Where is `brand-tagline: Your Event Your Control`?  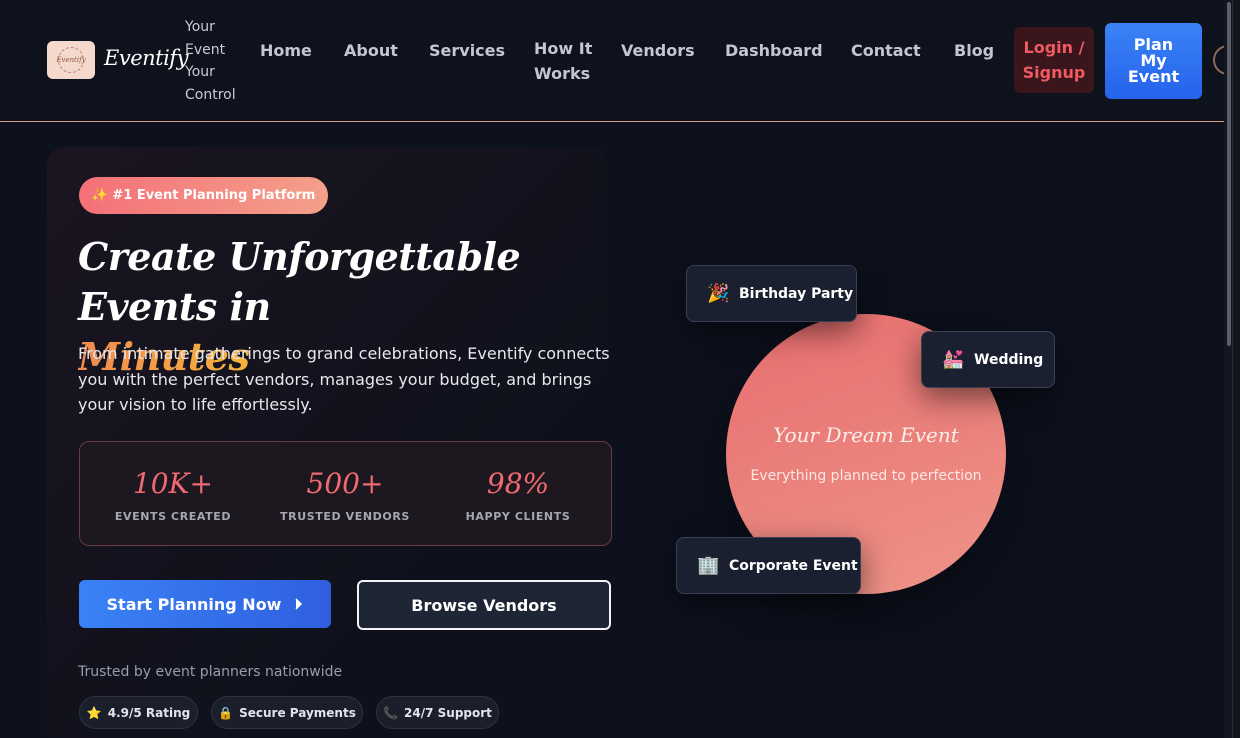 brand-tagline: Your Event Your Control is located at coordinates (210, 61).